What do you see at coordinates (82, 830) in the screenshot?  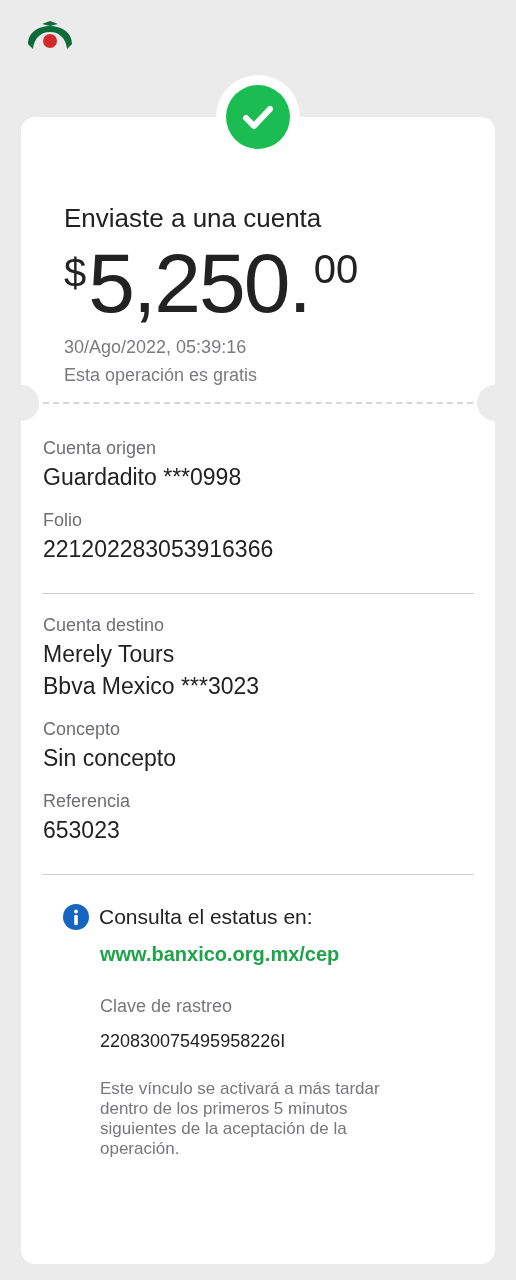 I see `field-value: 653023` at bounding box center [82, 830].